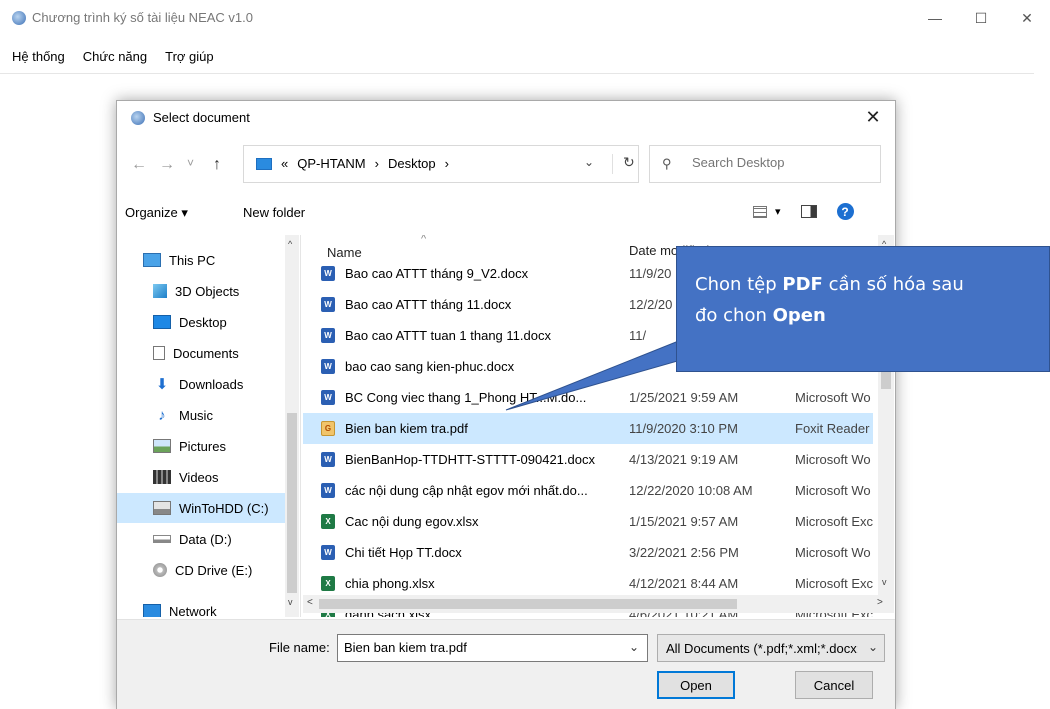 The width and height of the screenshot is (1050, 709). I want to click on nav-item-this-pc: This PC, so click(201, 260).